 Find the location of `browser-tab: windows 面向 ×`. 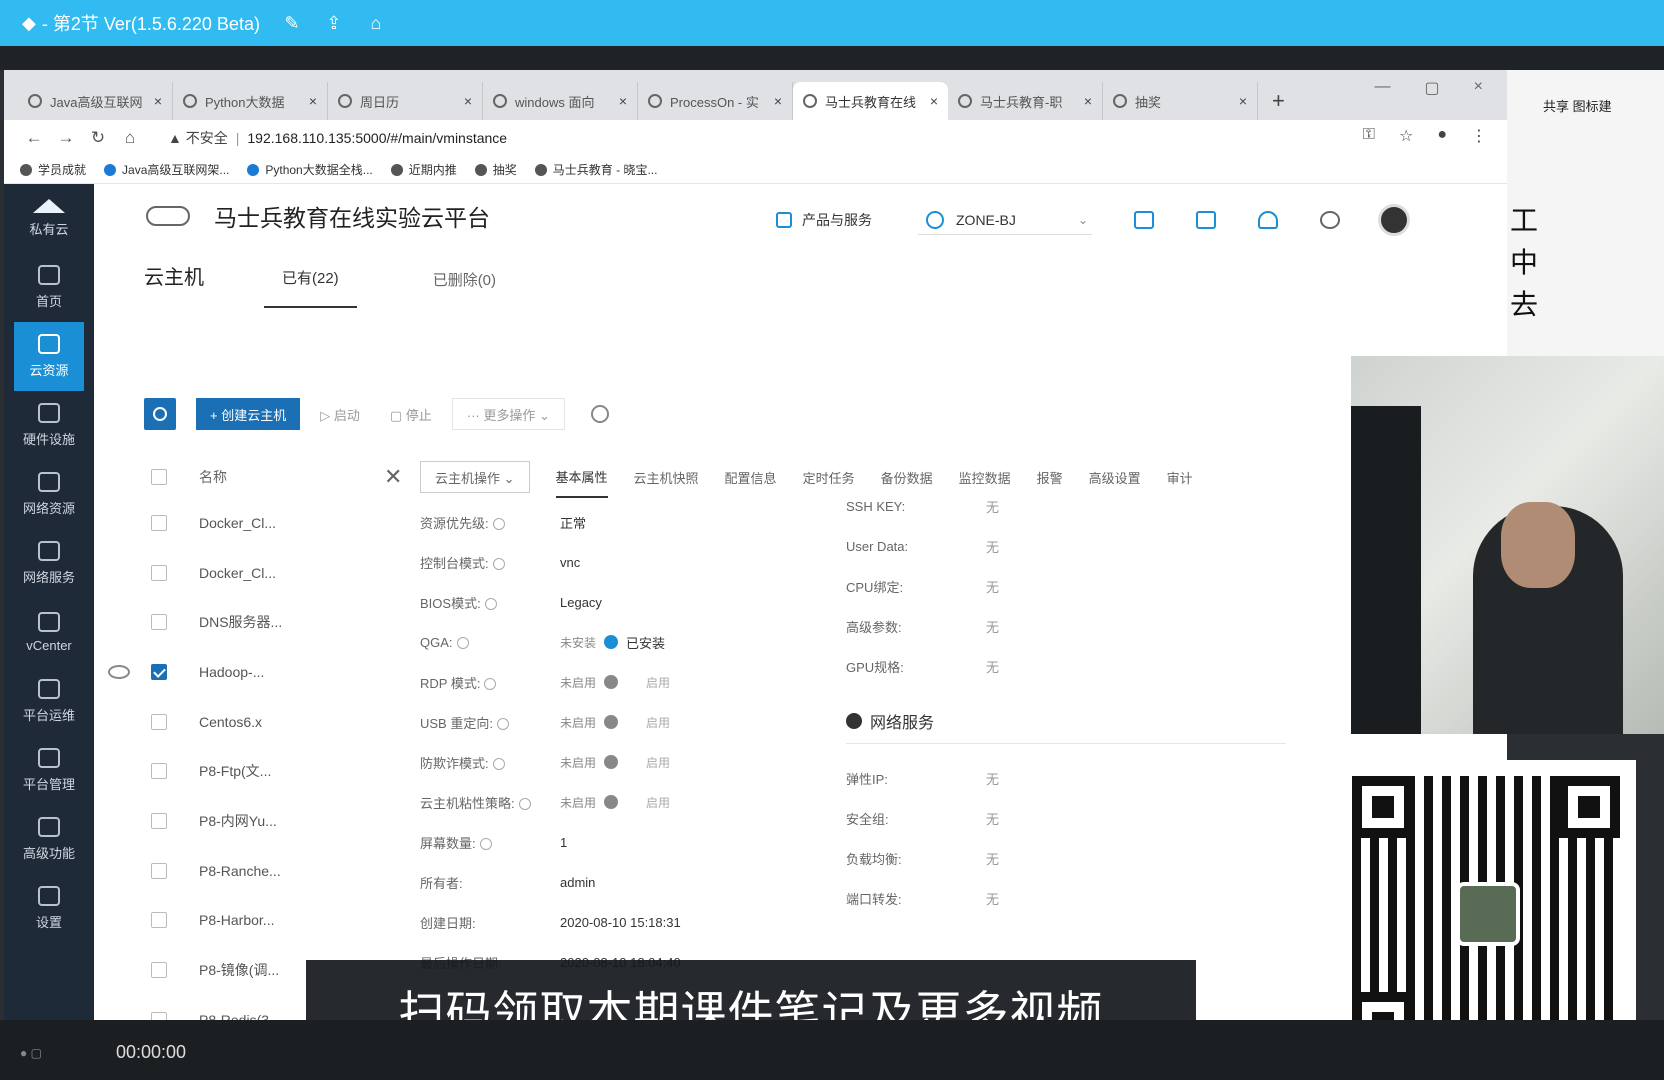

browser-tab: windows 面向 × is located at coordinates (560, 101).